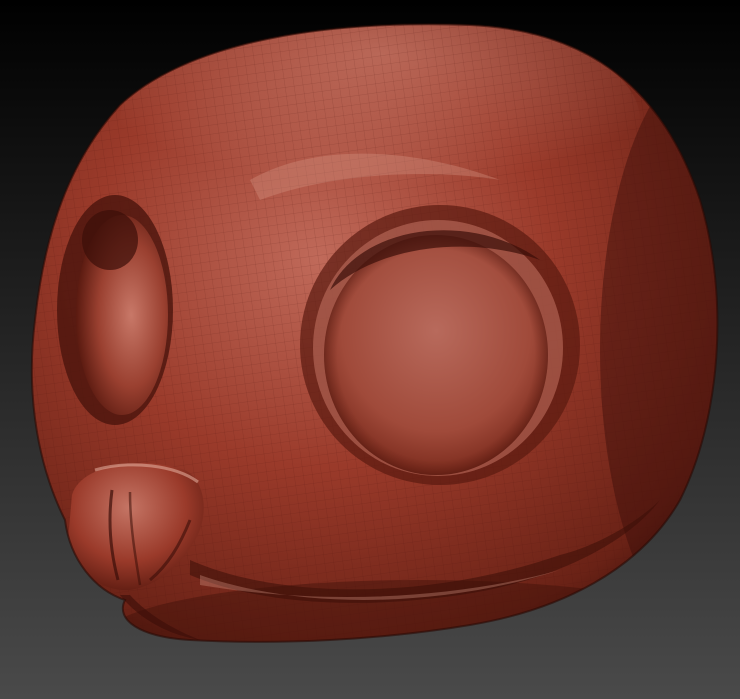 This screenshot has height=699, width=740. Describe the element at coordinates (115, 310) in the screenshot. I see `left-eye-socket` at that location.